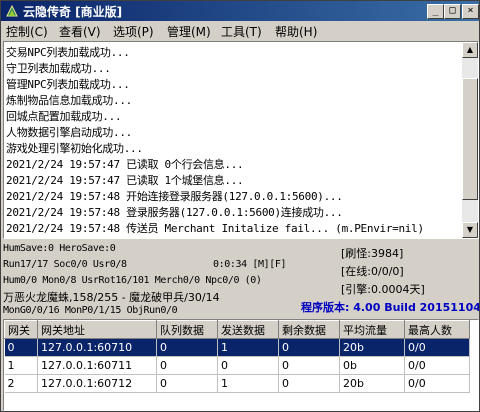 Image resolution: width=480 pixels, height=412 pixels. Describe the element at coordinates (309, 329) in the screenshot. I see `column-header: 剩余数据` at that location.